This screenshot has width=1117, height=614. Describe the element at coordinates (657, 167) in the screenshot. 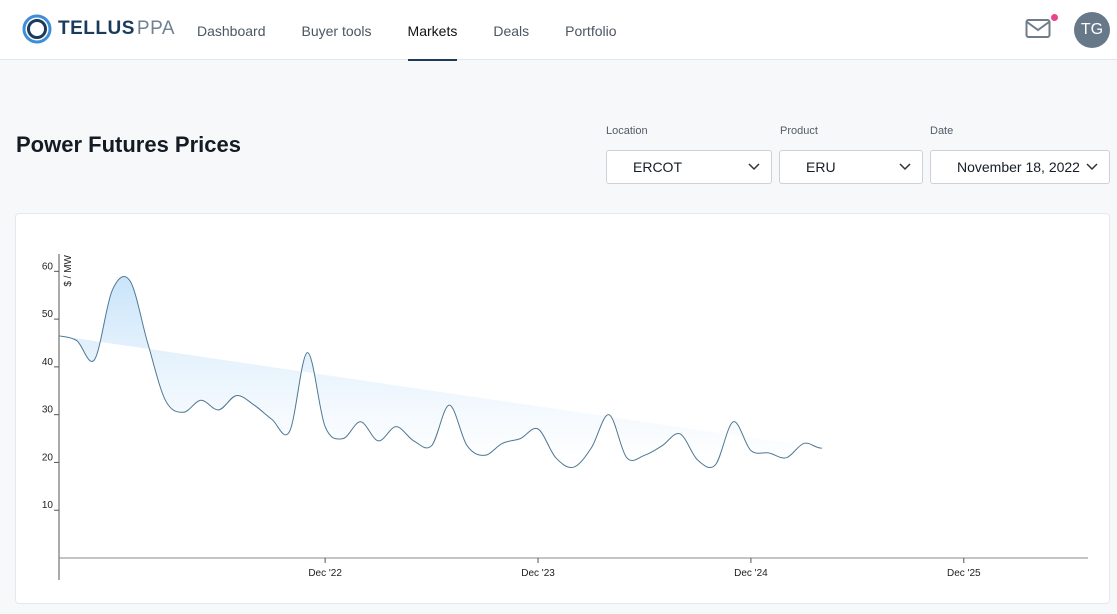

I see `location-select-value: ERCOT` at that location.